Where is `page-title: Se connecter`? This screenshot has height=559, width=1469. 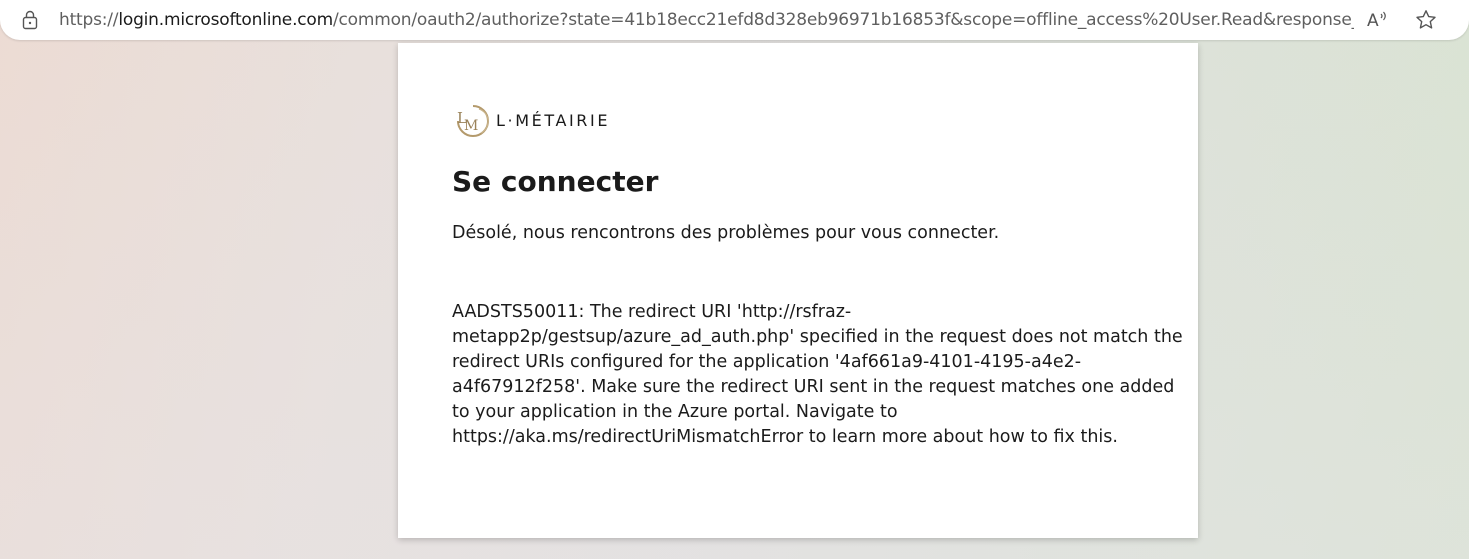 page-title: Se connecter is located at coordinates (555, 181).